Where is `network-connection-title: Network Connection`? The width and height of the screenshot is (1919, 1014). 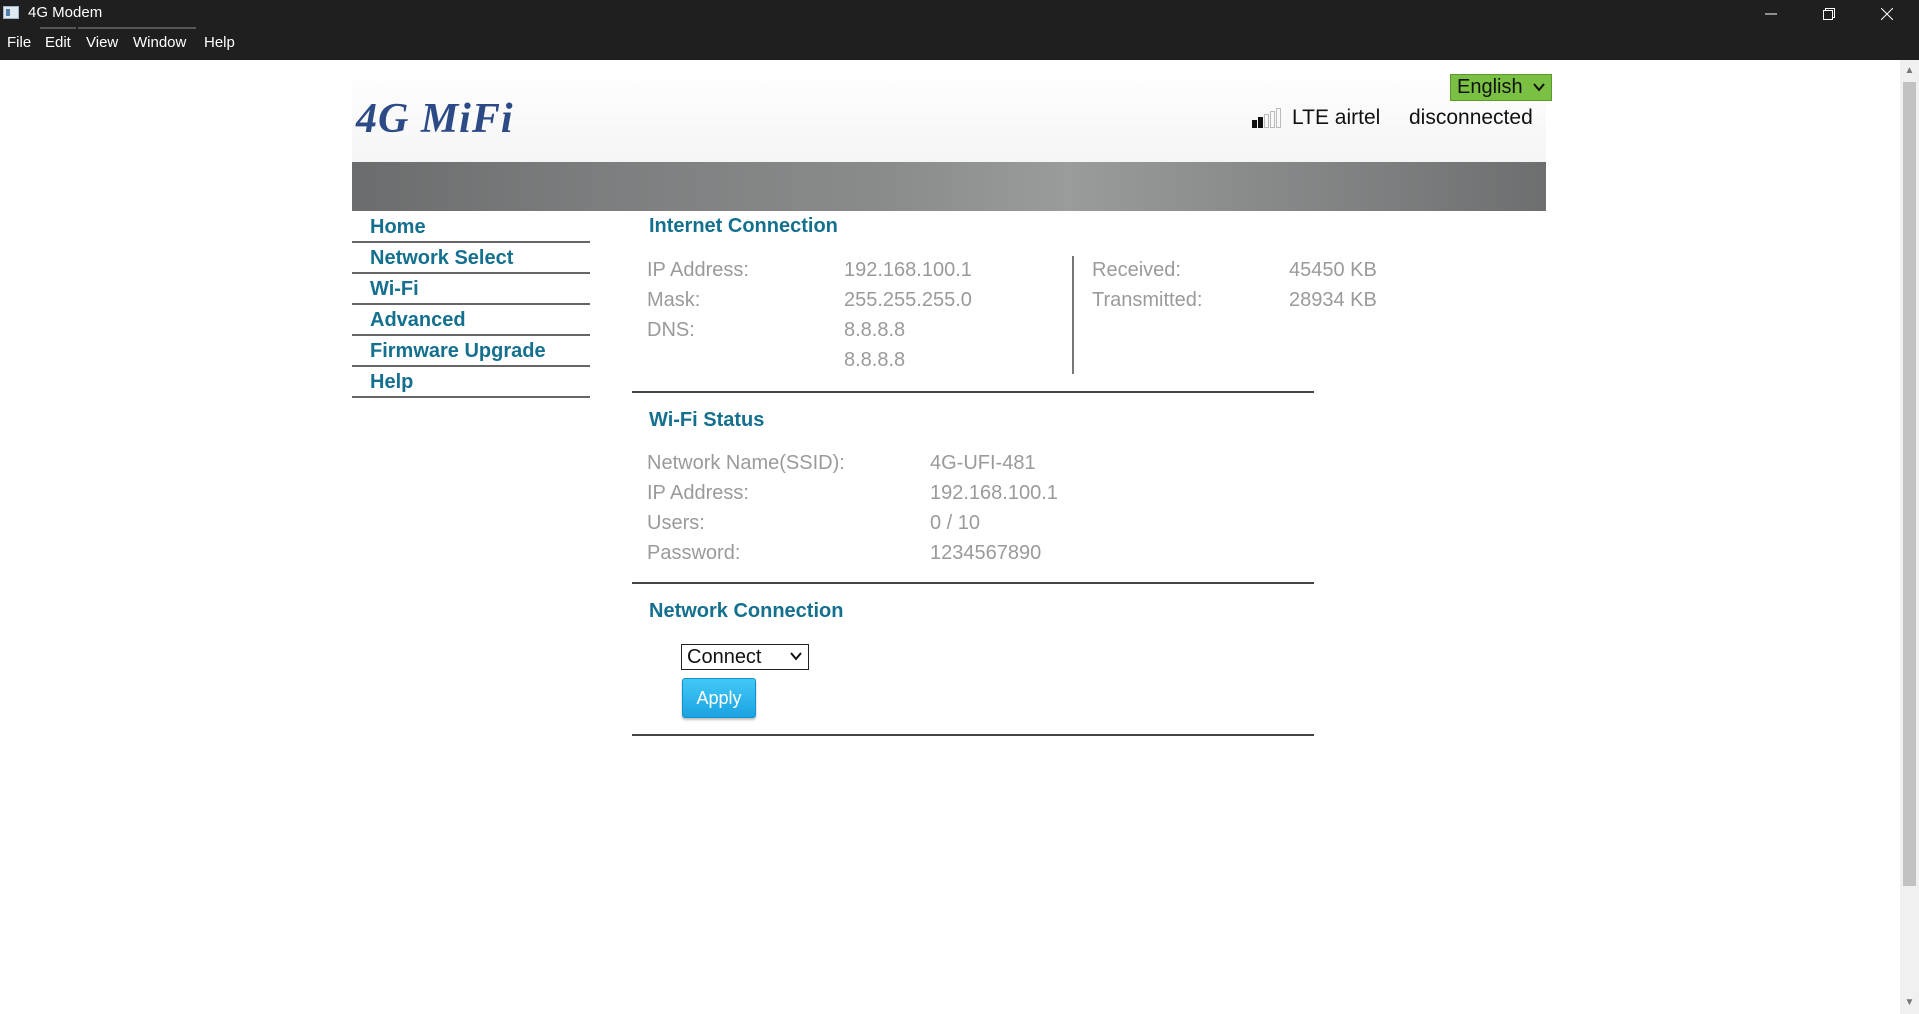
network-connection-title: Network Connection is located at coordinates (746, 611).